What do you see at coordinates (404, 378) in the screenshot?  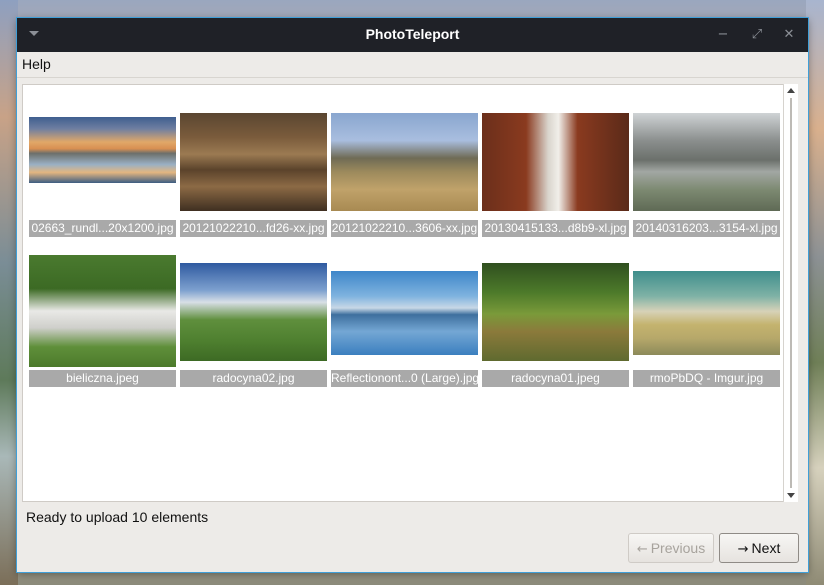 I see `thumbnail-caption: Reflectionont...0 (Large).jpg` at bounding box center [404, 378].